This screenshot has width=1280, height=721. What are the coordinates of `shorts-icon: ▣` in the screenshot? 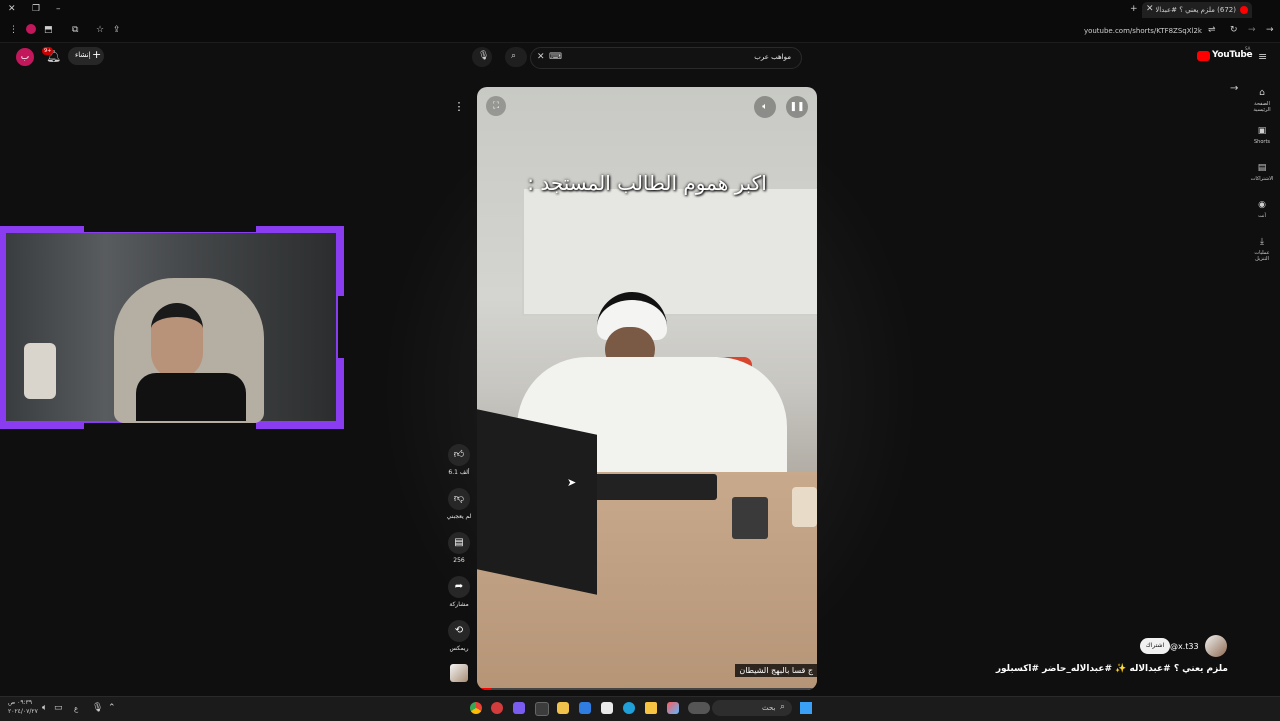 It's located at (1262, 131).